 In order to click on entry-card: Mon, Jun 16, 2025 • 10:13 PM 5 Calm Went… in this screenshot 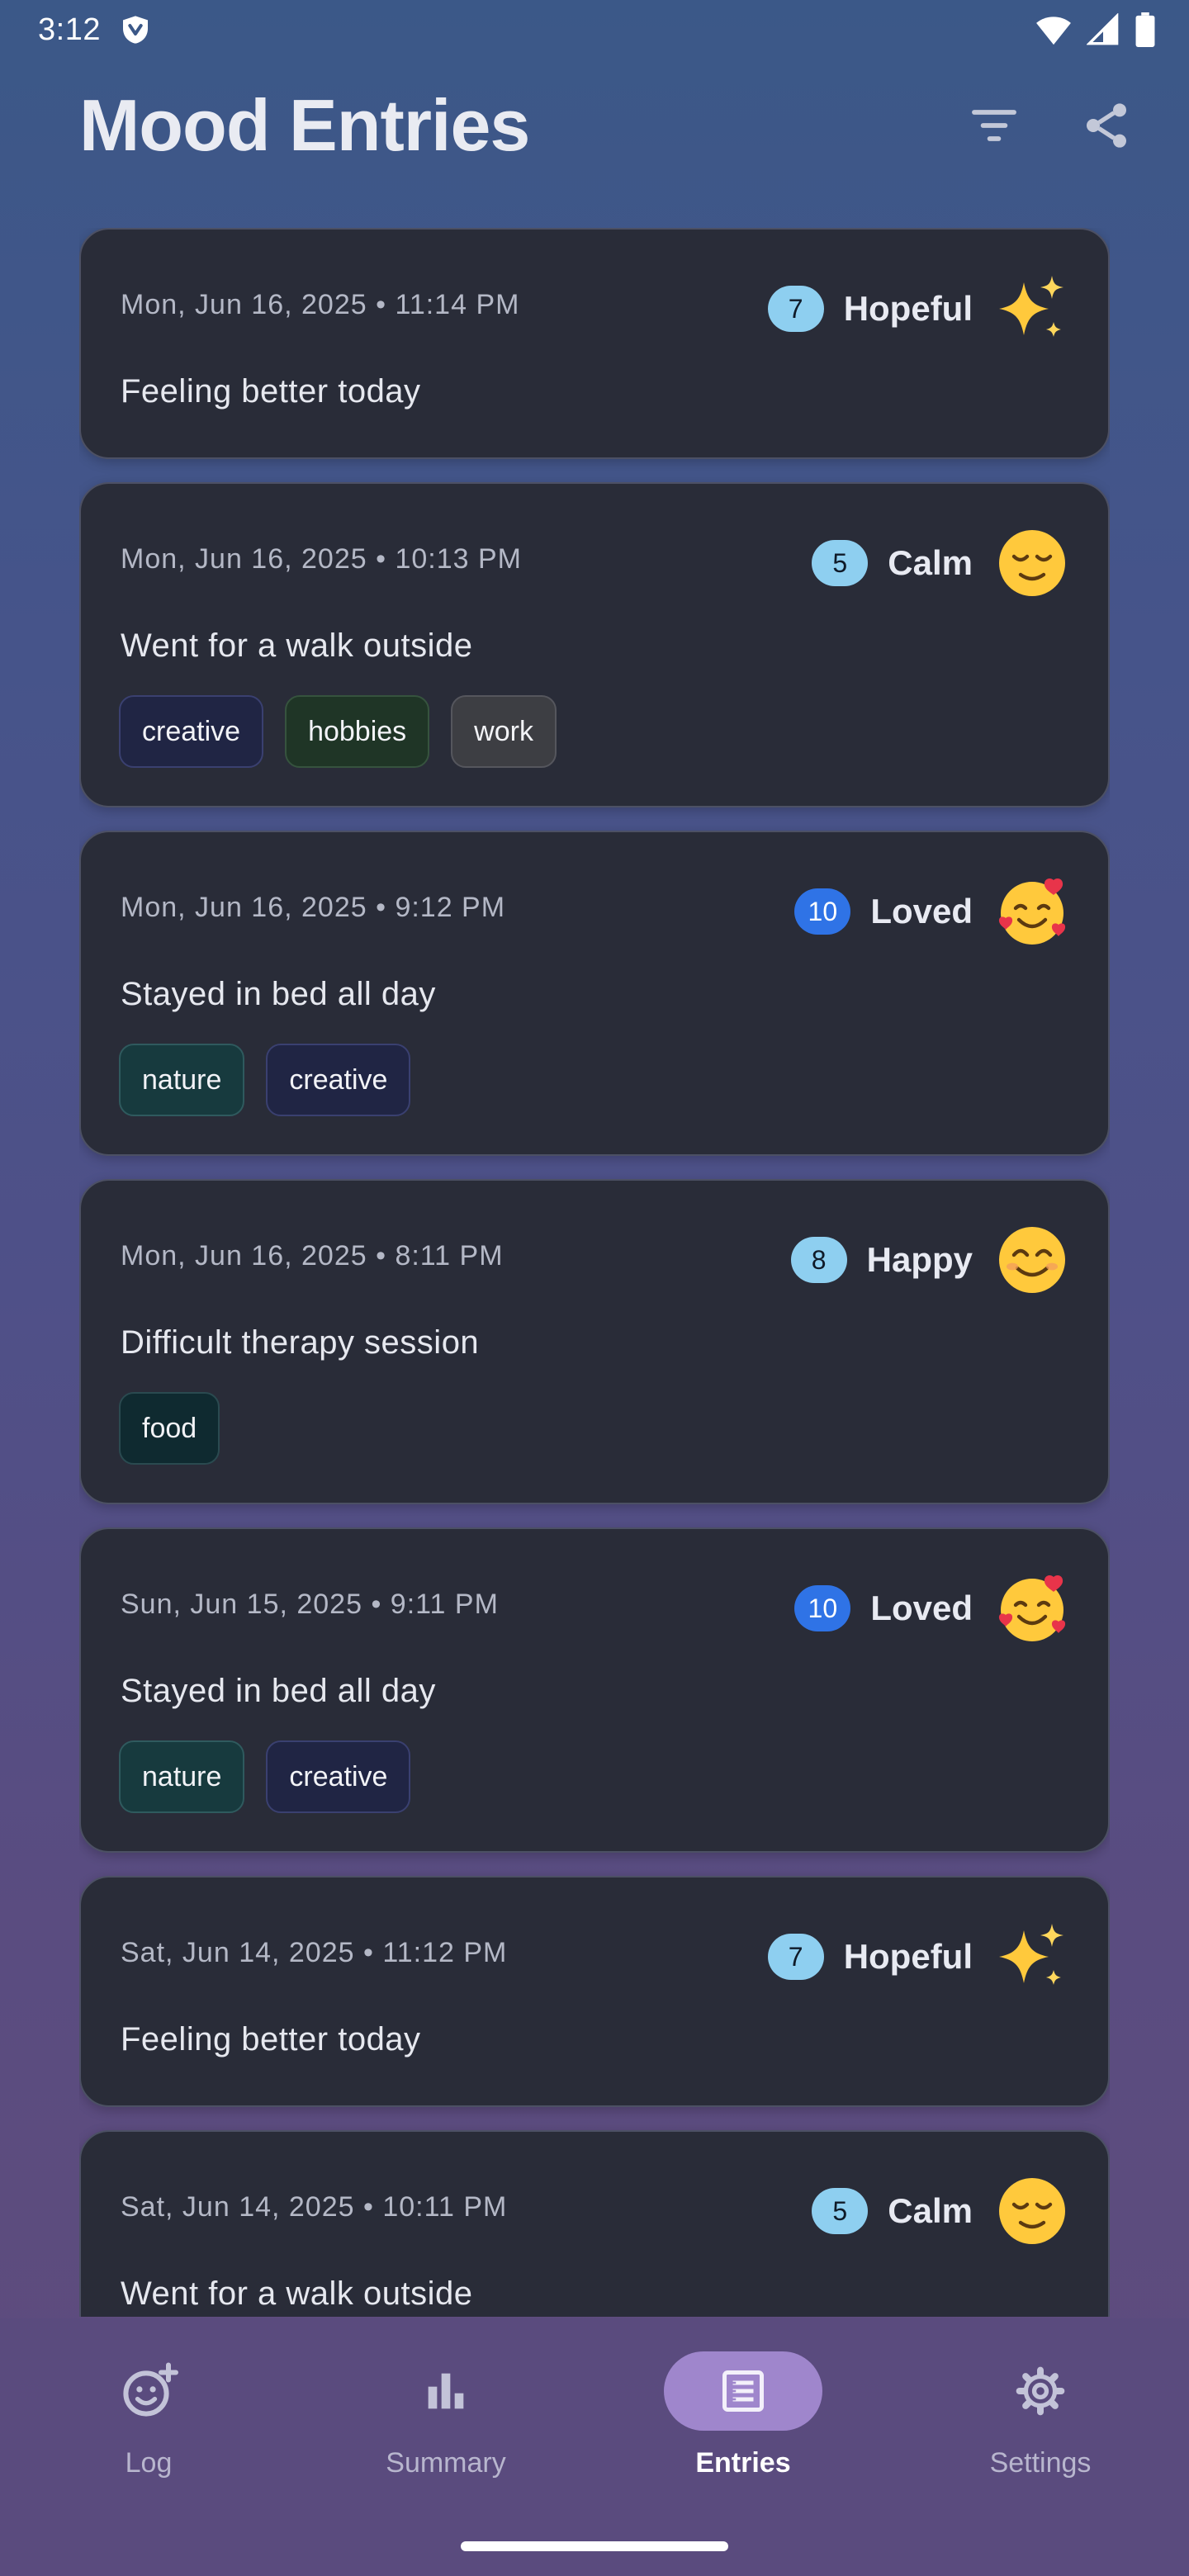, I will do `click(594, 644)`.